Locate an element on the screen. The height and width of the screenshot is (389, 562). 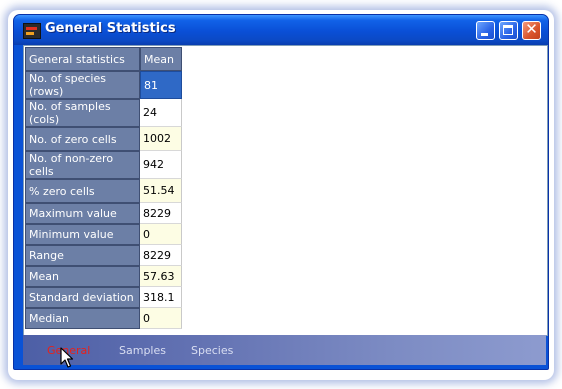
row-header: Standard deviation is located at coordinates (82, 297).